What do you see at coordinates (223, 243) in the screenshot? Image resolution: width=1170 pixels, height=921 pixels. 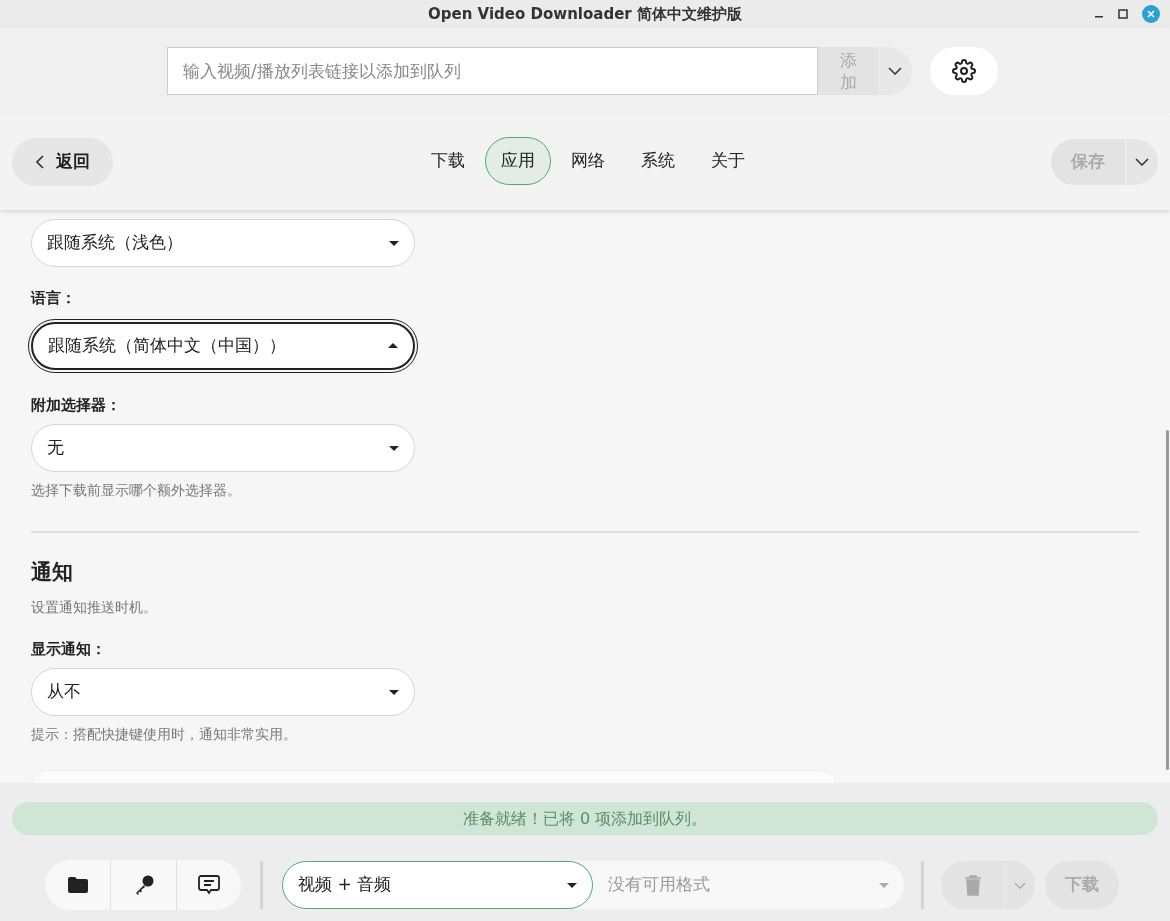 I see `dropdown-select: 跟随系统（浅色）` at bounding box center [223, 243].